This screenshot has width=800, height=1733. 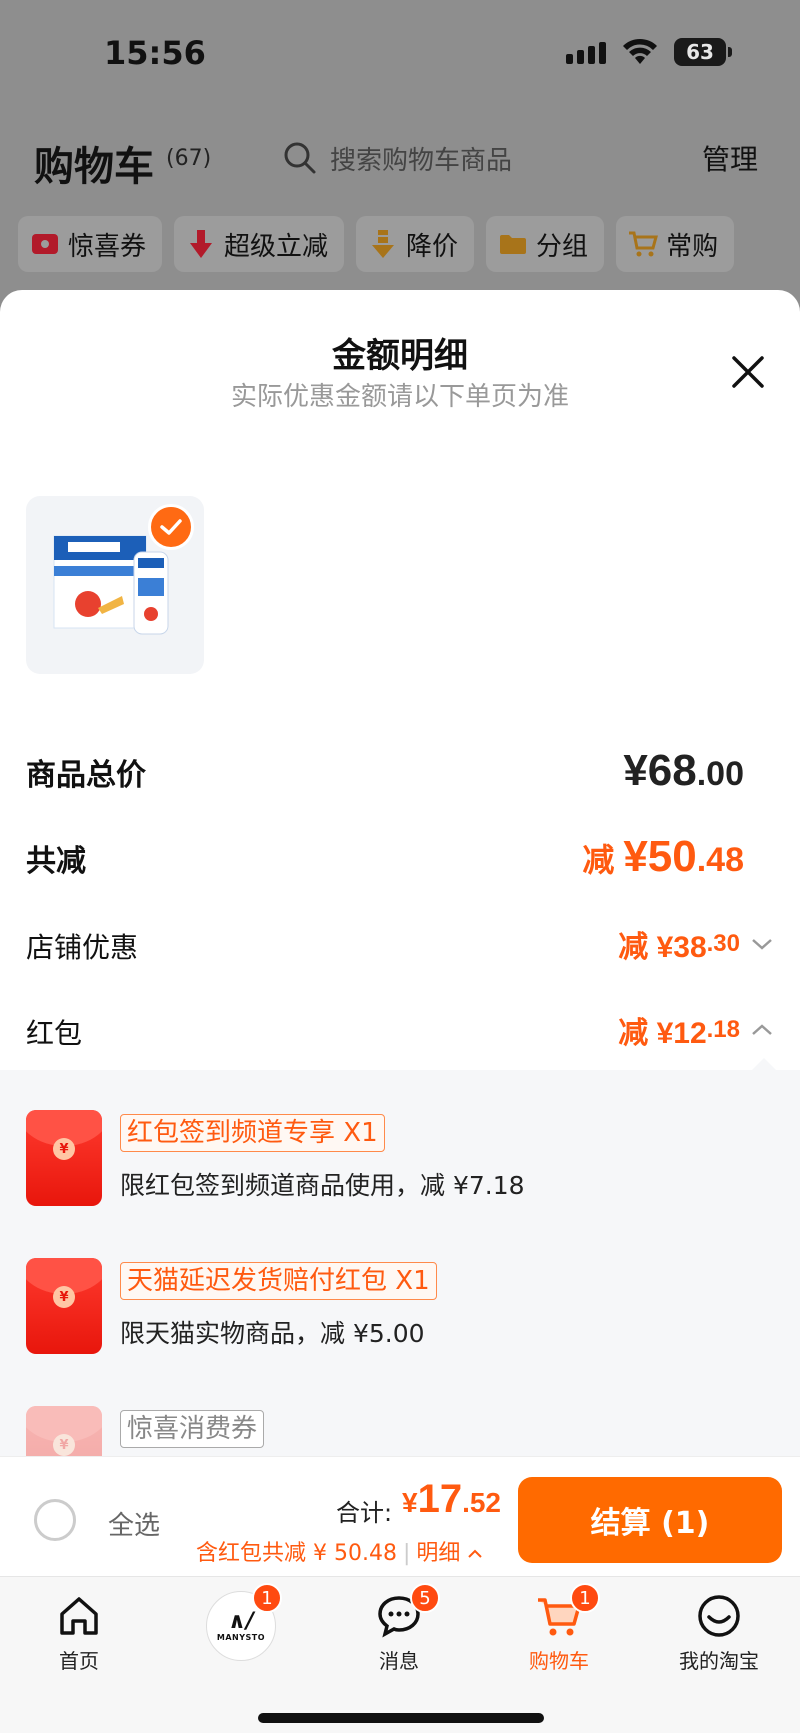 I want to click on hongbao-tag: 天猫延迟发货赔付红包 X1, so click(x=278, y=1281).